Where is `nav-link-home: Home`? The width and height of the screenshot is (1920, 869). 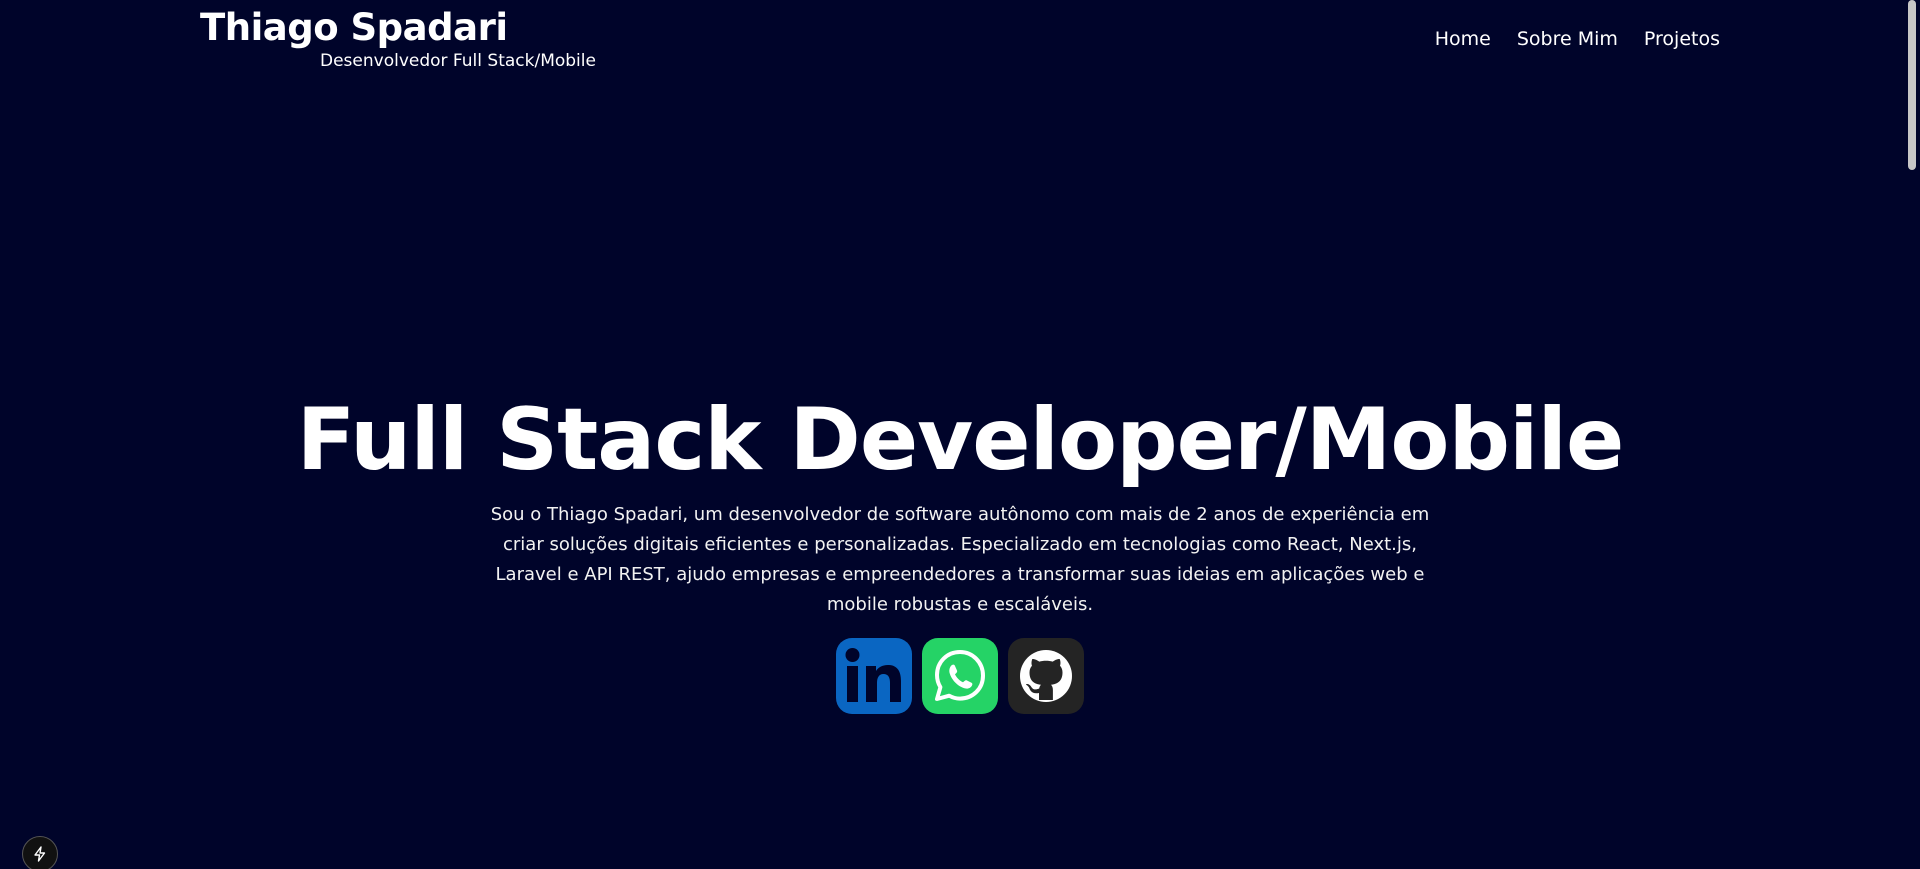 nav-link-home: Home is located at coordinates (1463, 39).